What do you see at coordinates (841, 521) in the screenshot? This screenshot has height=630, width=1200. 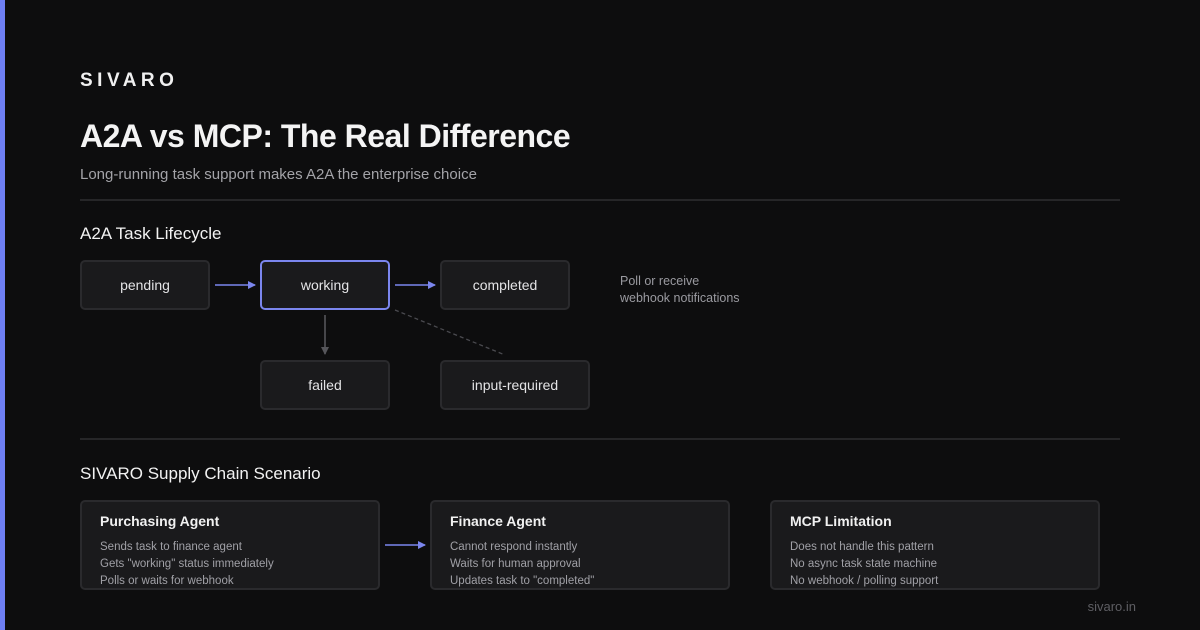 I see `card-title: MCP Limitation` at bounding box center [841, 521].